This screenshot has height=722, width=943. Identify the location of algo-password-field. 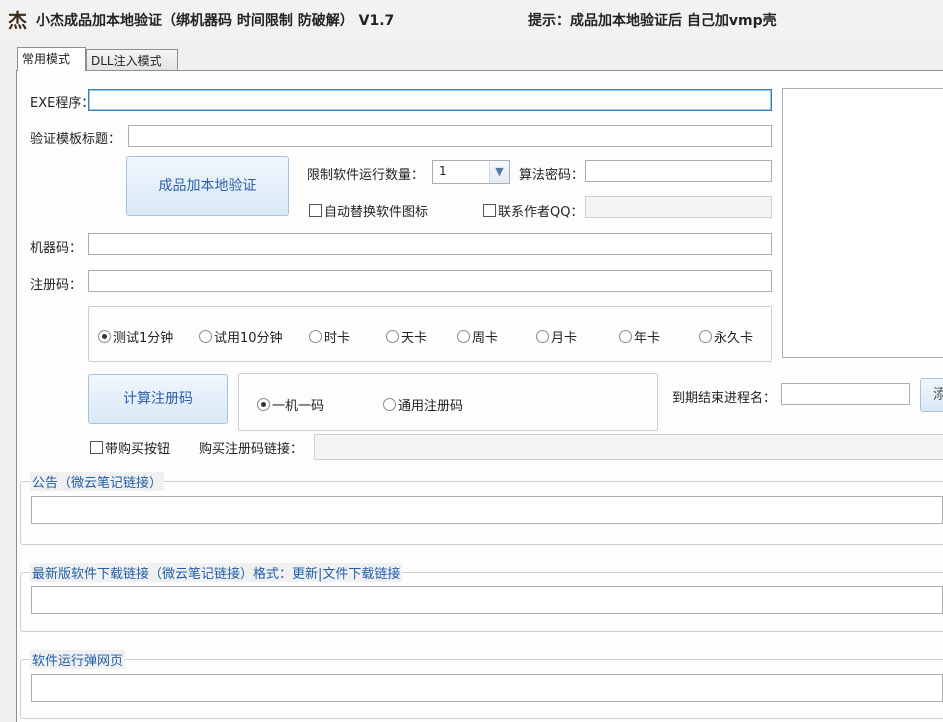
(678, 171).